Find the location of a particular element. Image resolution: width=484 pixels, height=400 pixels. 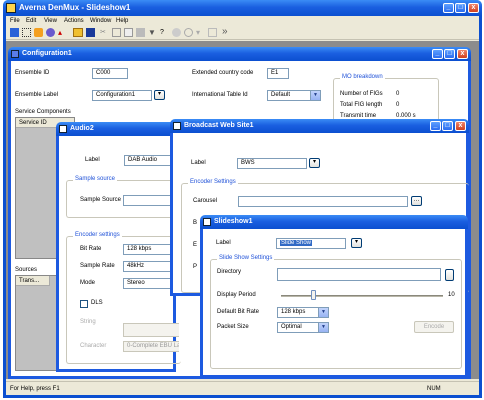

packet-size-value: Optimal is located at coordinates (291, 327).